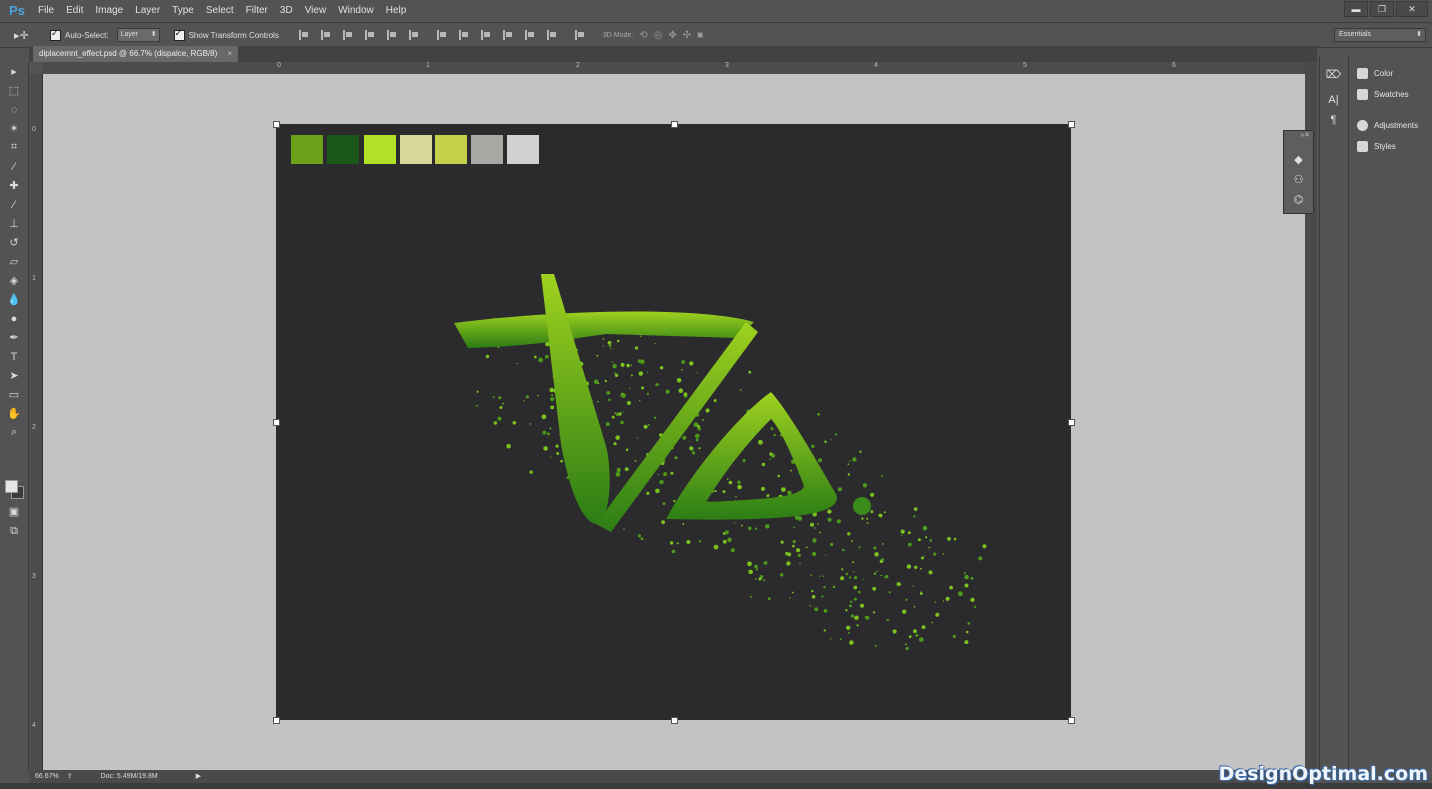 The width and height of the screenshot is (1432, 789). I want to click on blur-tool: 💧, so click(14, 299).